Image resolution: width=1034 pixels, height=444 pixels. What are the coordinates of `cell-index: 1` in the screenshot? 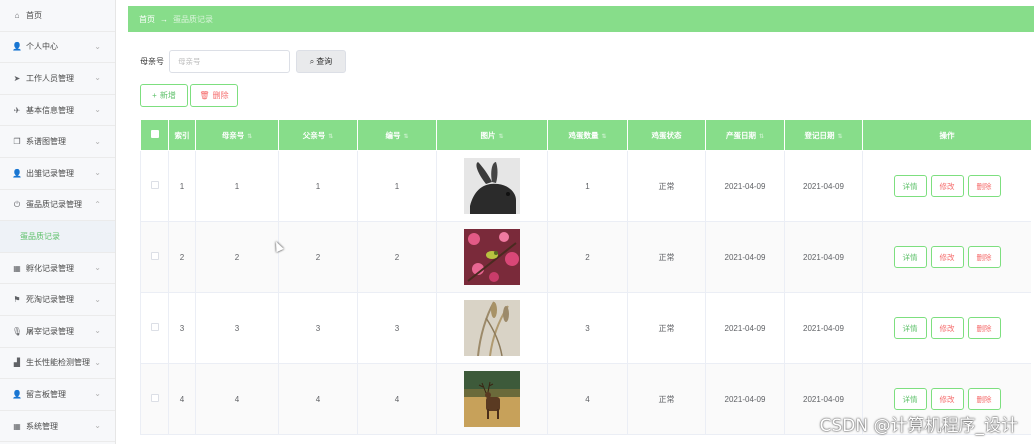 It's located at (182, 186).